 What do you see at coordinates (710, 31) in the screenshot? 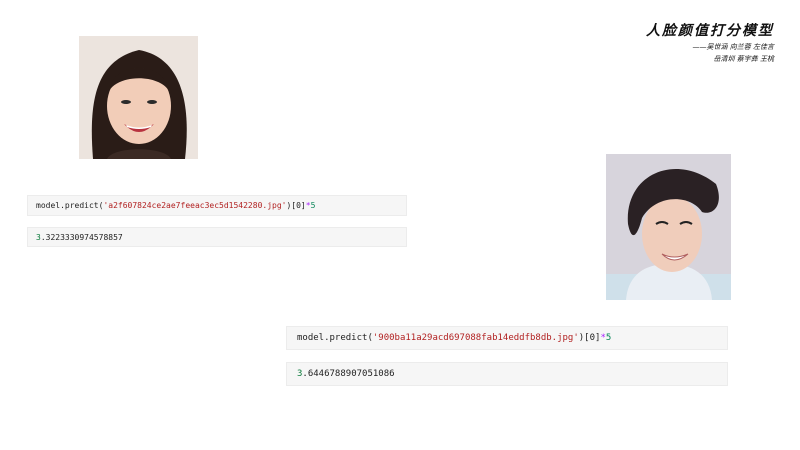
I see `slide-title: 人脸颜值打分模型` at bounding box center [710, 31].